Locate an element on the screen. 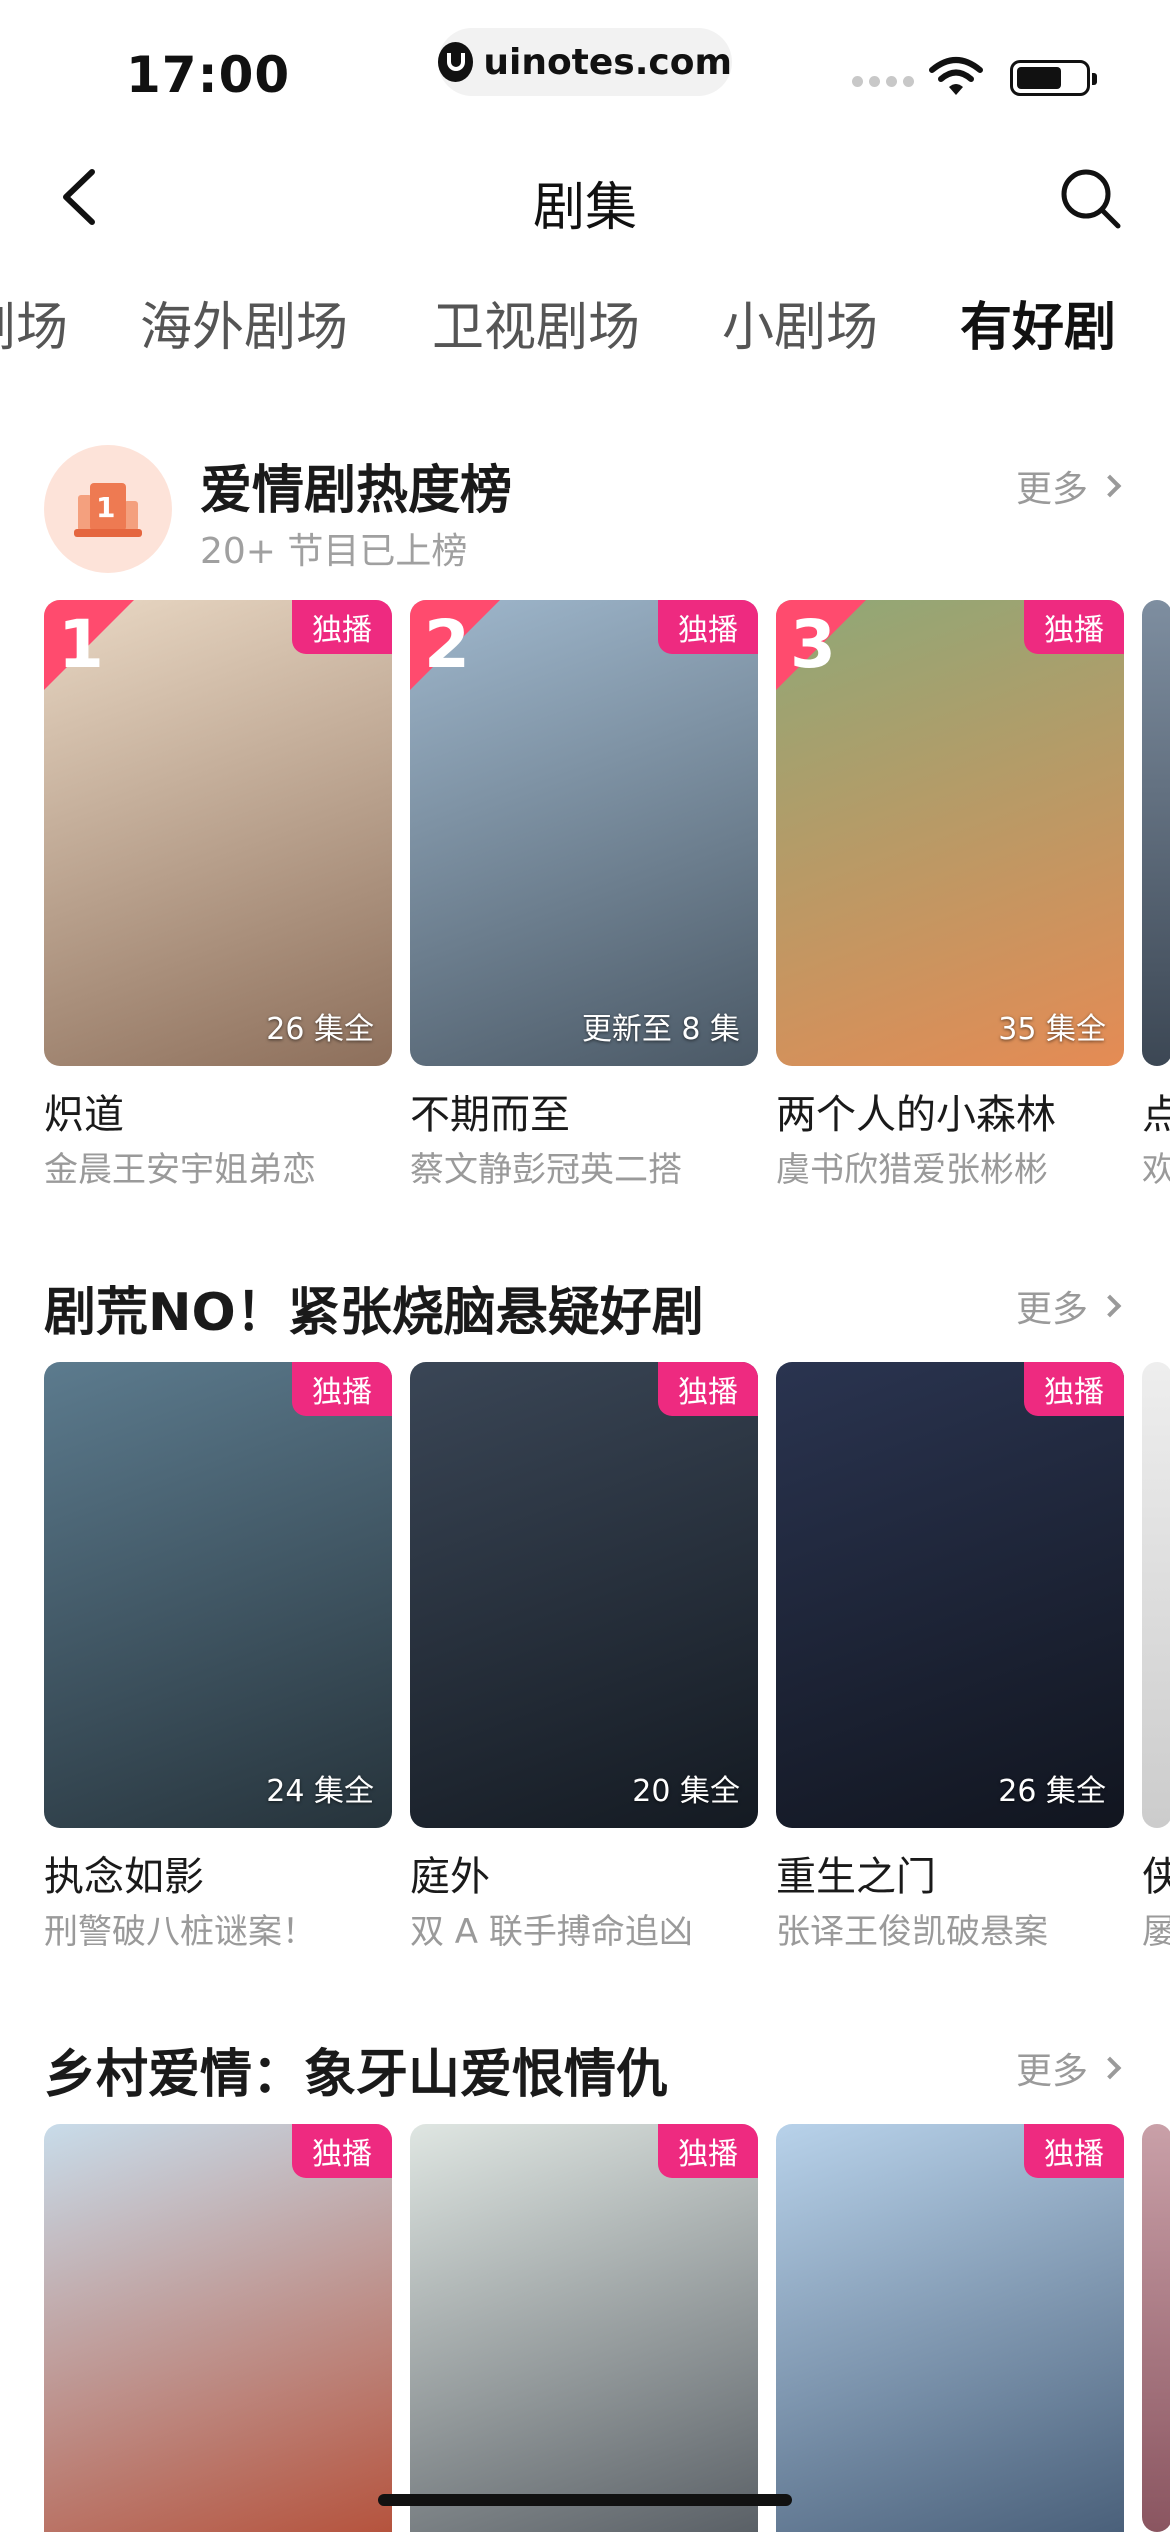  tab-item: 小剧场 is located at coordinates (800, 322).